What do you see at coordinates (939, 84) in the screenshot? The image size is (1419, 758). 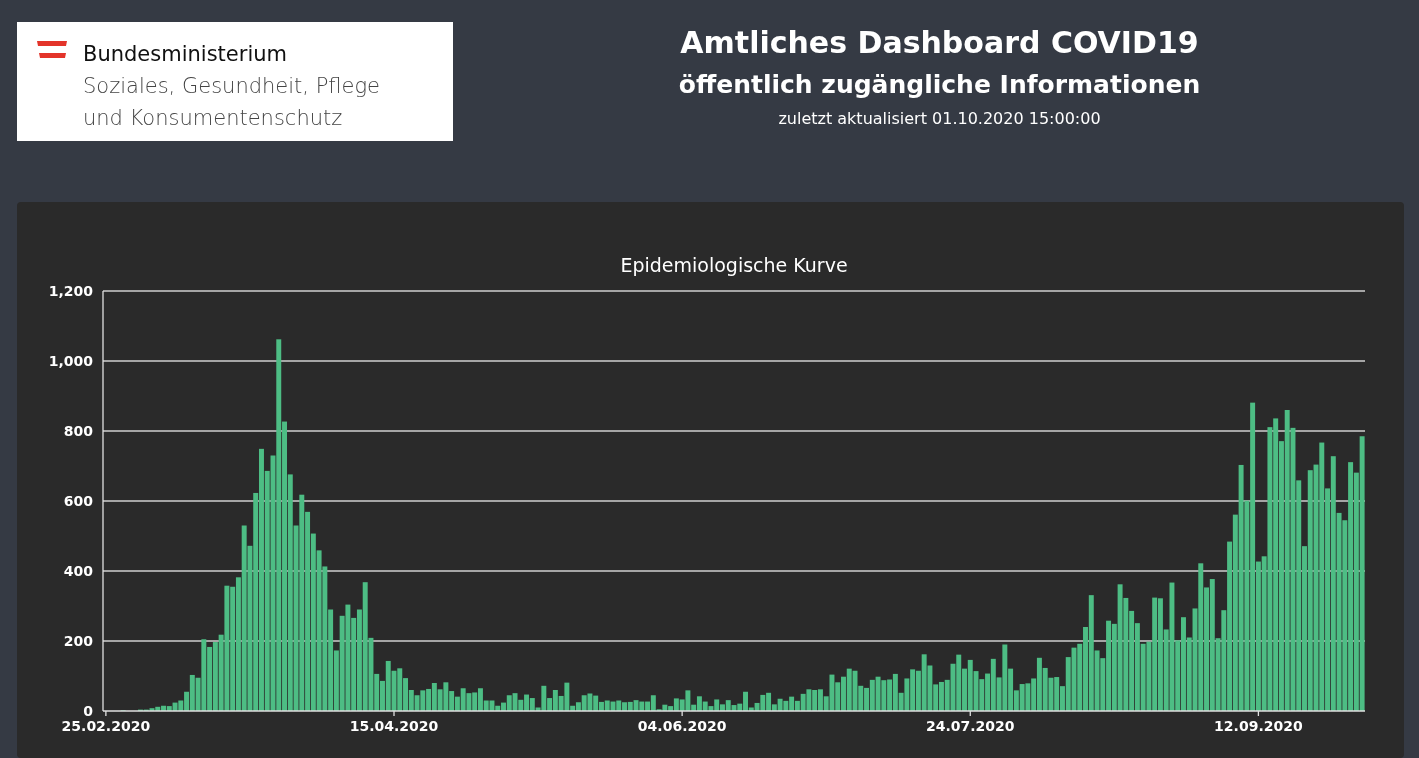 I see `dashboard-subtitle: öffentlich zugängliche Informationen` at bounding box center [939, 84].